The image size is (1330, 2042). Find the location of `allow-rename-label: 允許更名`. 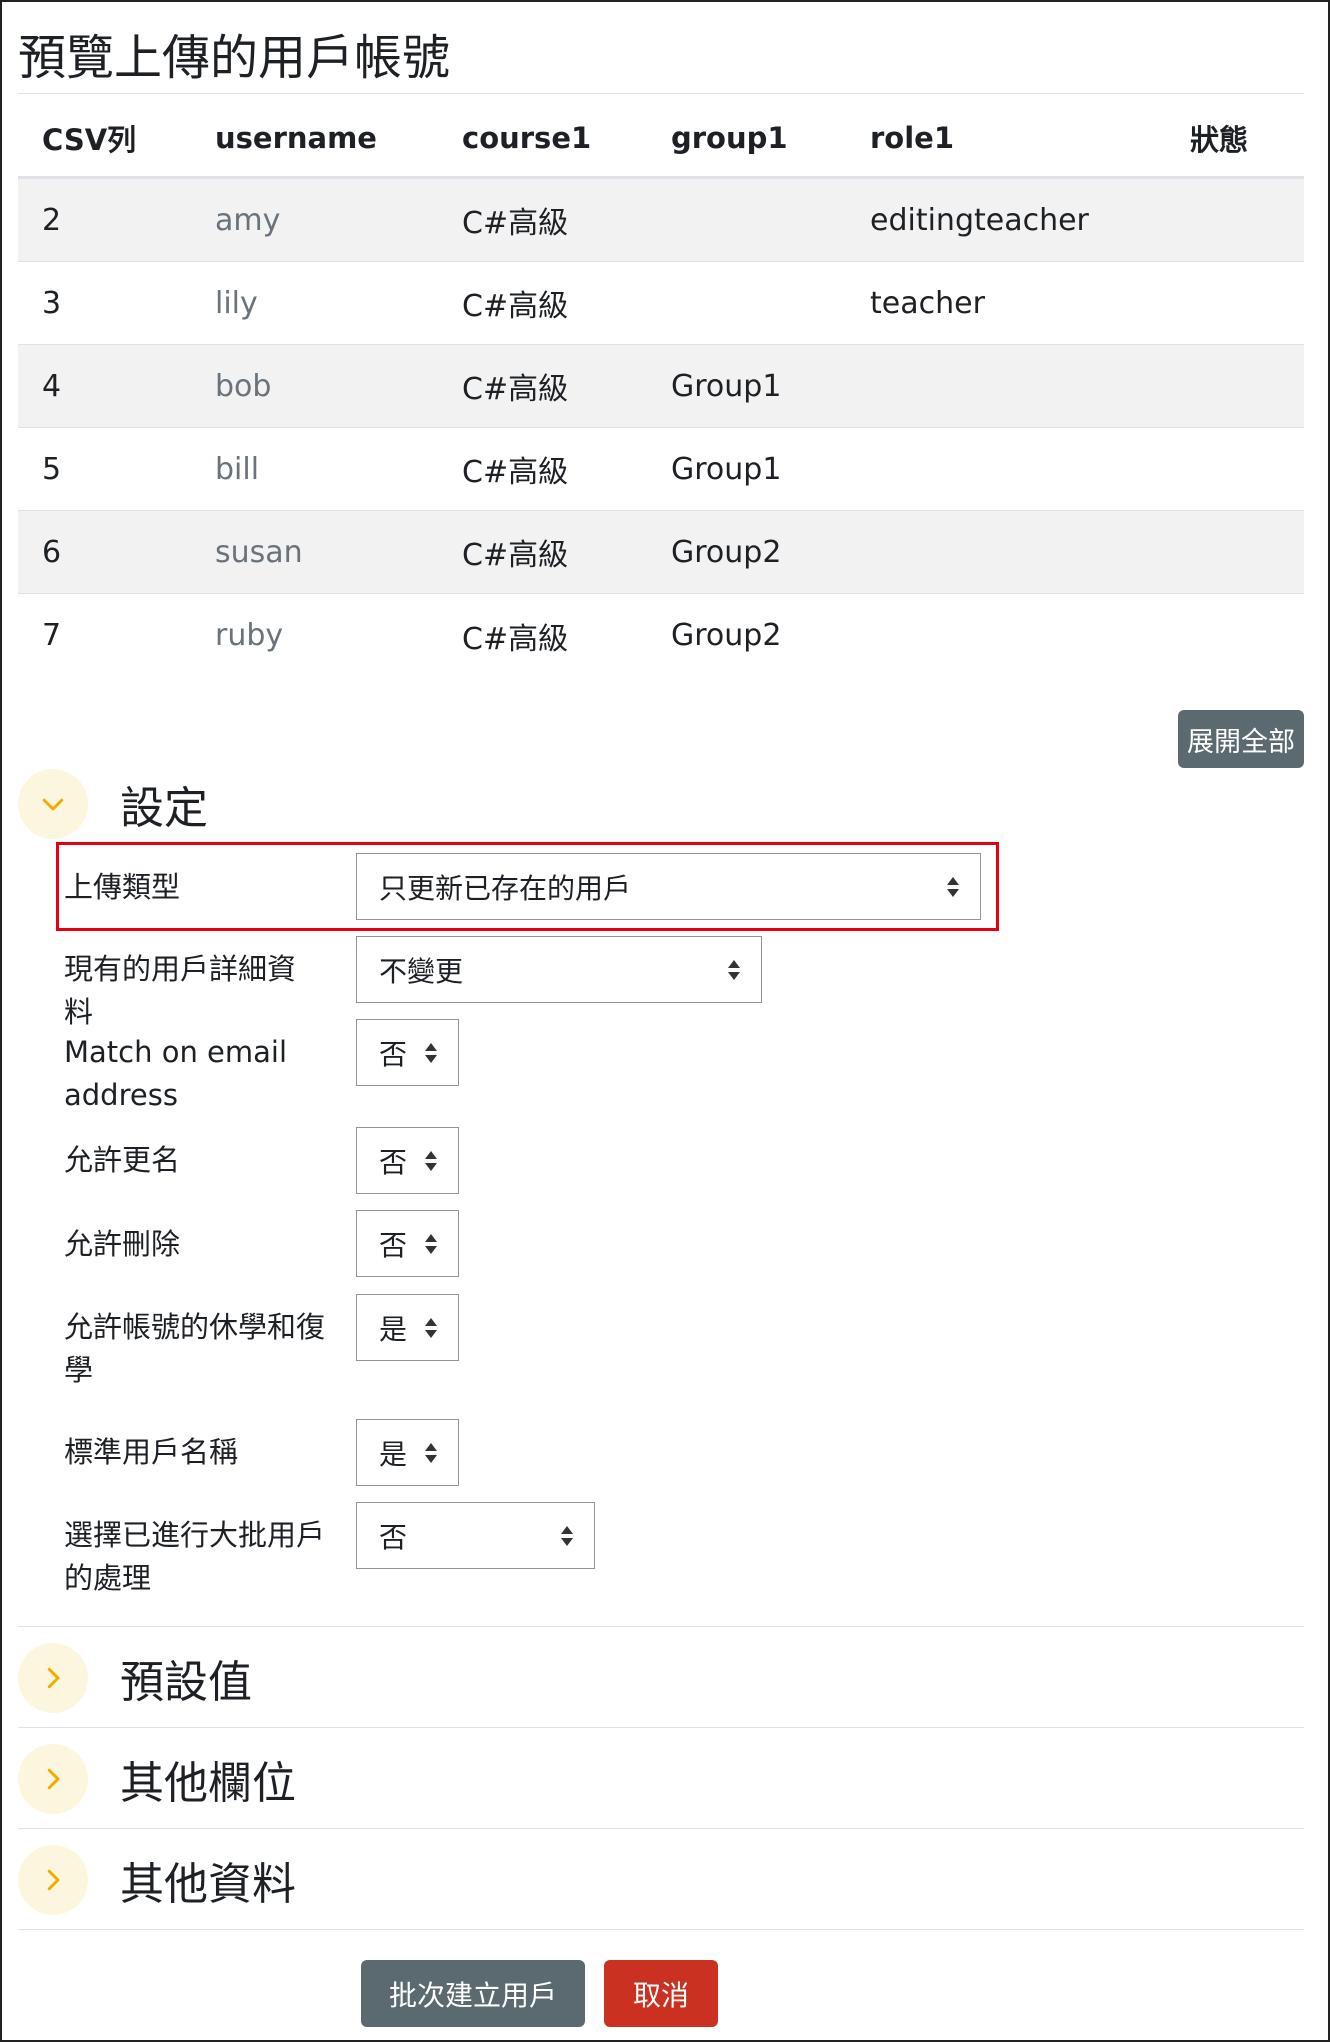

allow-rename-label: 允許更名 is located at coordinates (122, 1160).